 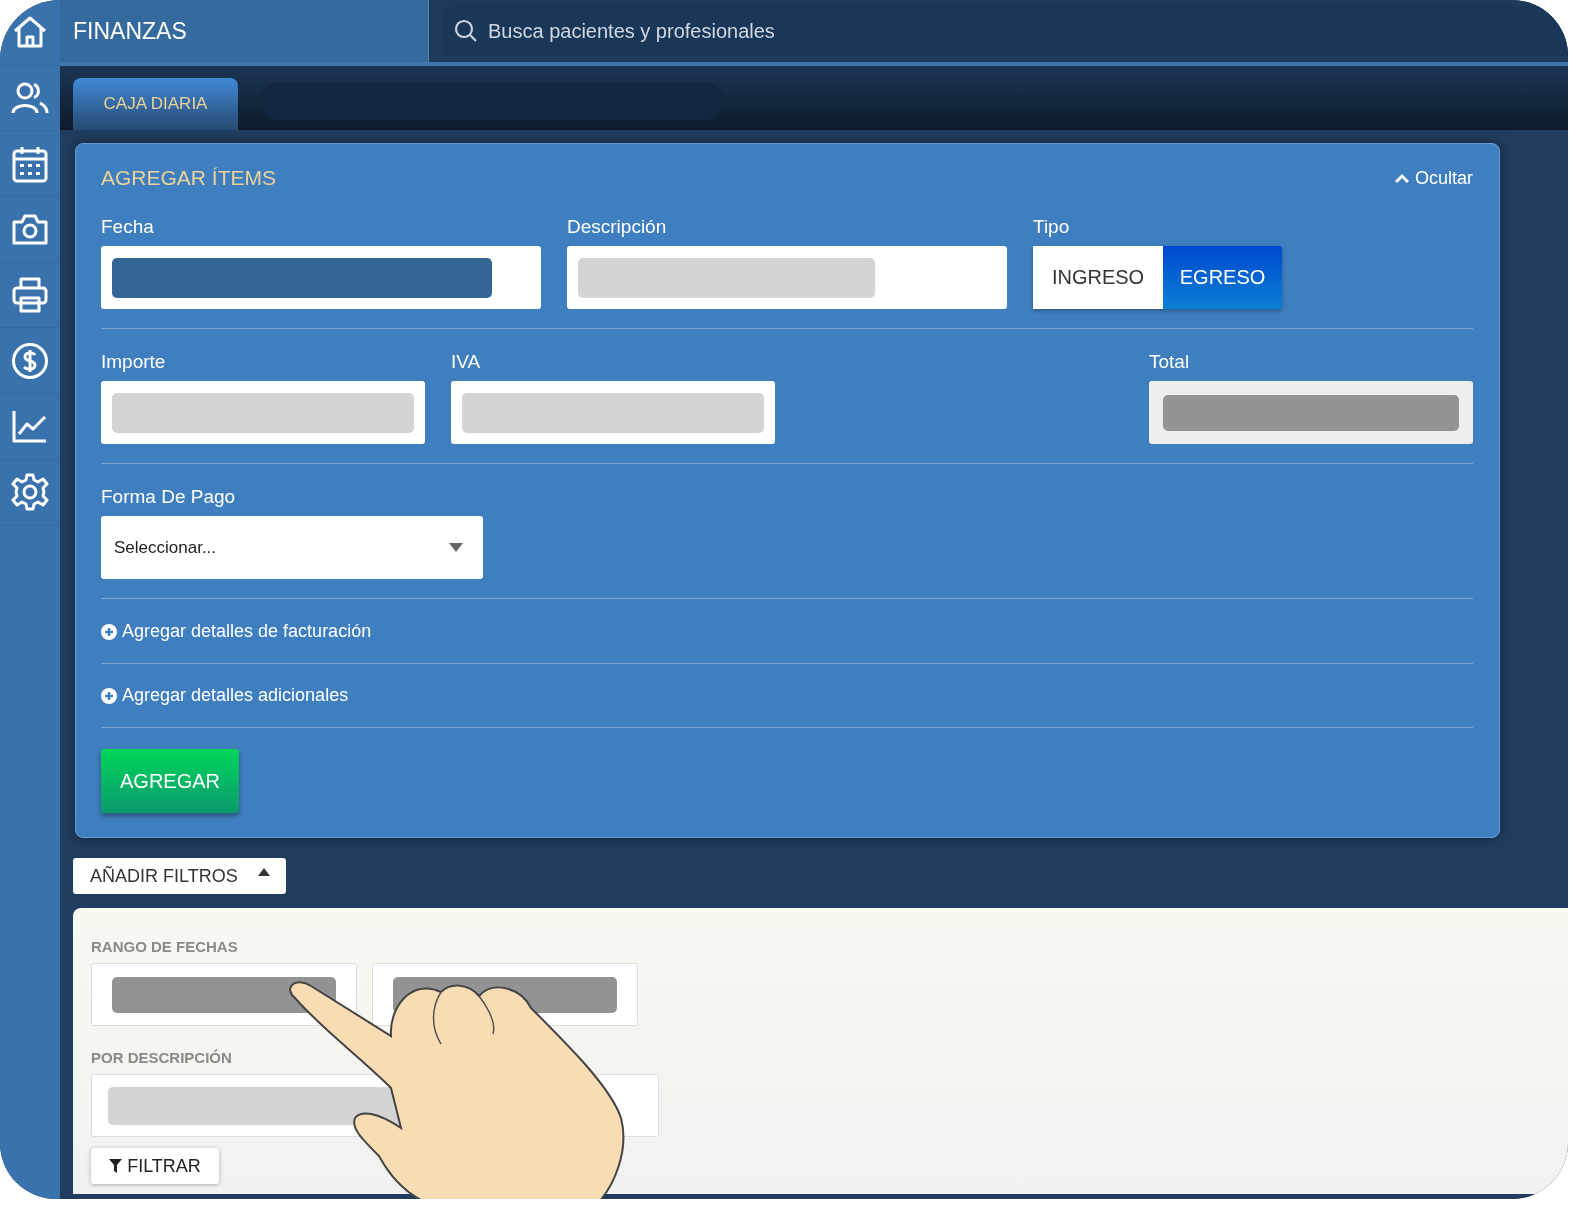 What do you see at coordinates (466, 31) in the screenshot?
I see `search-icon` at bounding box center [466, 31].